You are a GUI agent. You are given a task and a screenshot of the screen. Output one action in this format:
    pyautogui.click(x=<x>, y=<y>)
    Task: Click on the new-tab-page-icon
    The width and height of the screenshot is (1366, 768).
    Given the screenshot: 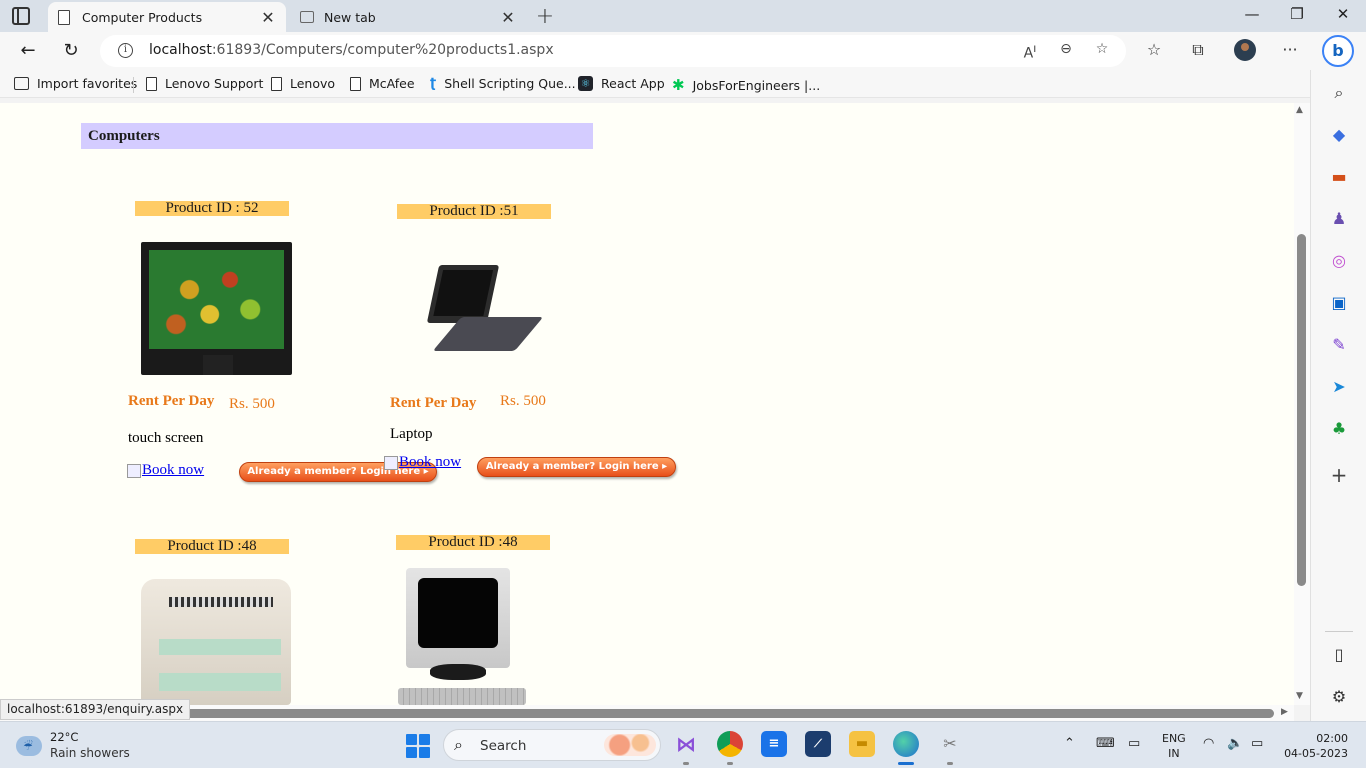 What is the action you would take?
    pyautogui.click(x=307, y=17)
    